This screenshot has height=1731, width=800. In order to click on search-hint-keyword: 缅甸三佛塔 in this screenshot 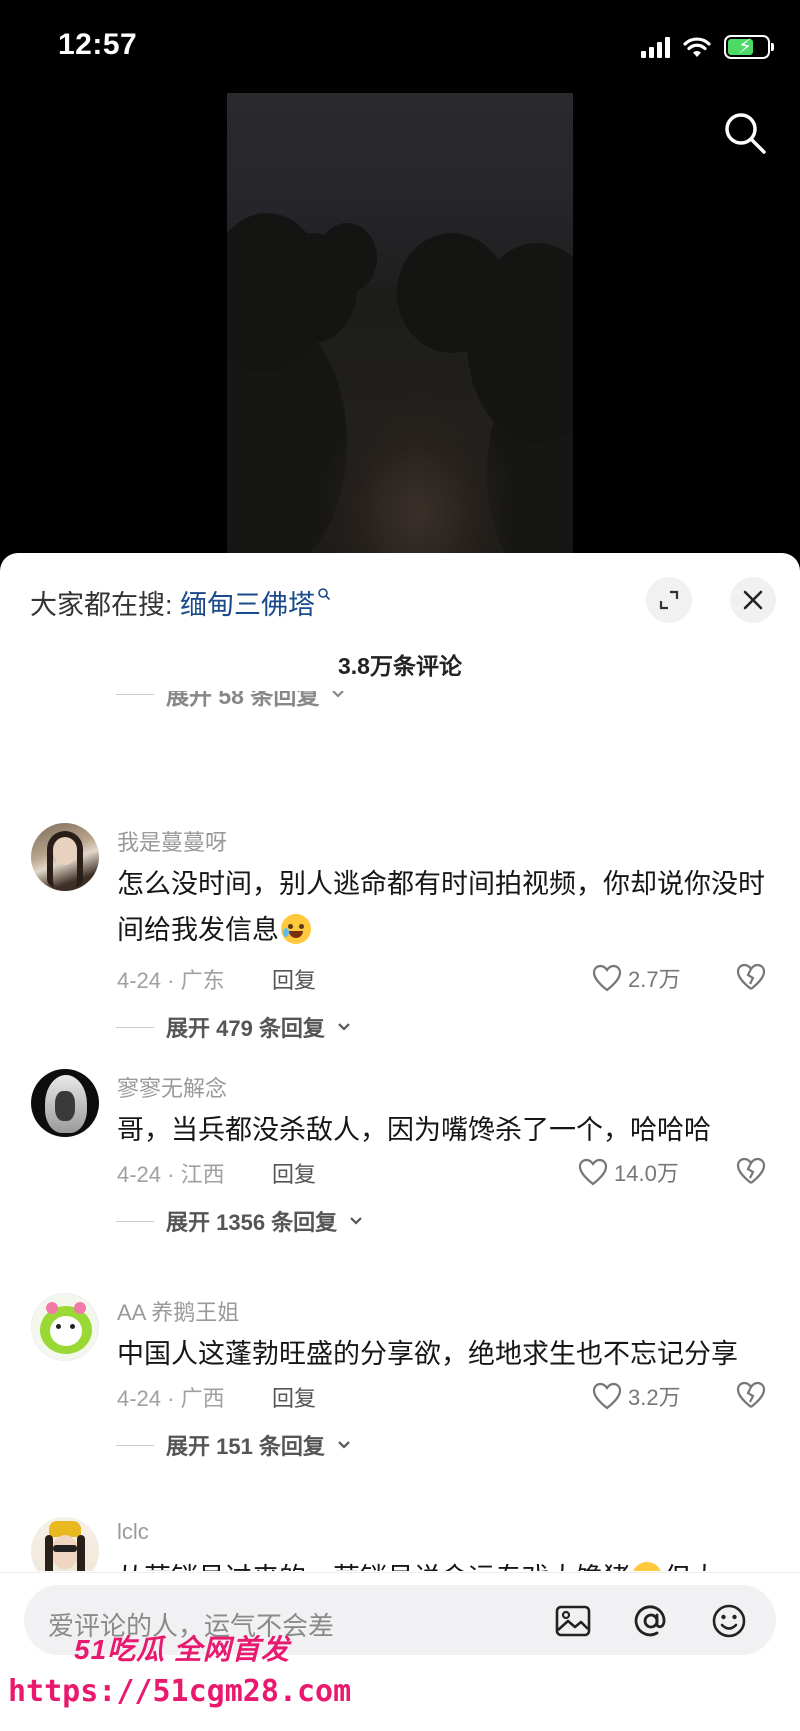, I will do `click(247, 605)`.